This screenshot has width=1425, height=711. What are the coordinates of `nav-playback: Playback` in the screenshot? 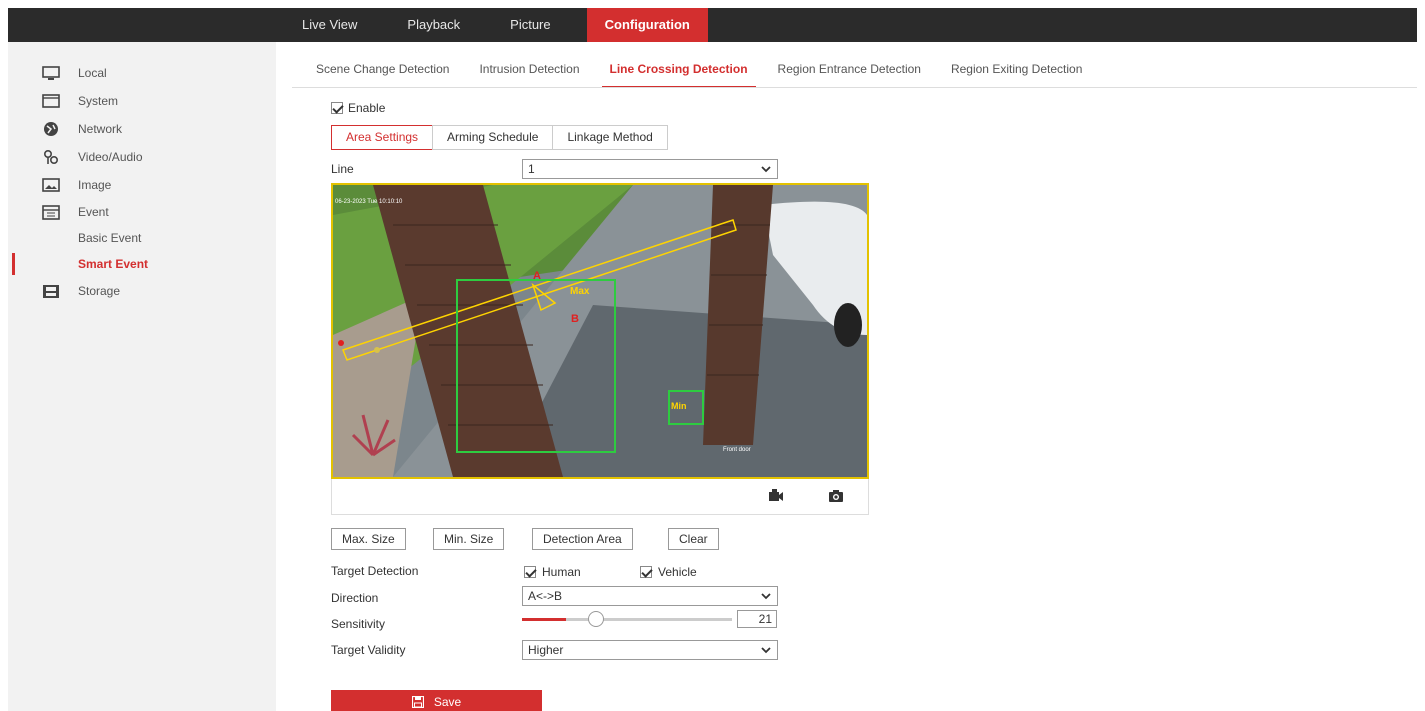 It's located at (433, 25).